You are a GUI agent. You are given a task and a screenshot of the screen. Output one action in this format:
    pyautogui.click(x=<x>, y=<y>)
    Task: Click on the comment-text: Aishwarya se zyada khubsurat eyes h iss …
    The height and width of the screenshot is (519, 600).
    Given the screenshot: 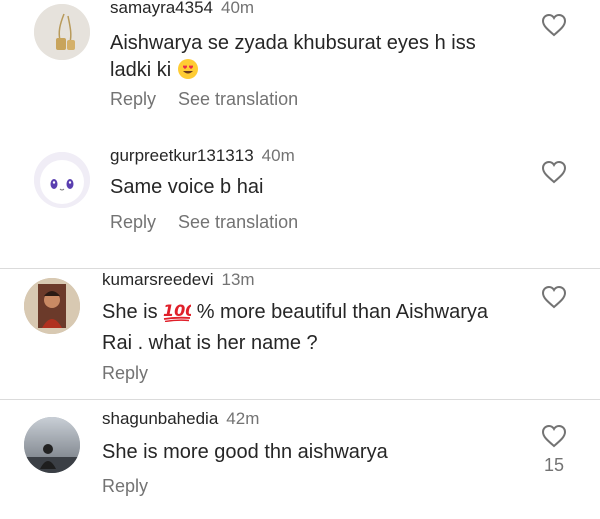 What is the action you would take?
    pyautogui.click(x=320, y=59)
    